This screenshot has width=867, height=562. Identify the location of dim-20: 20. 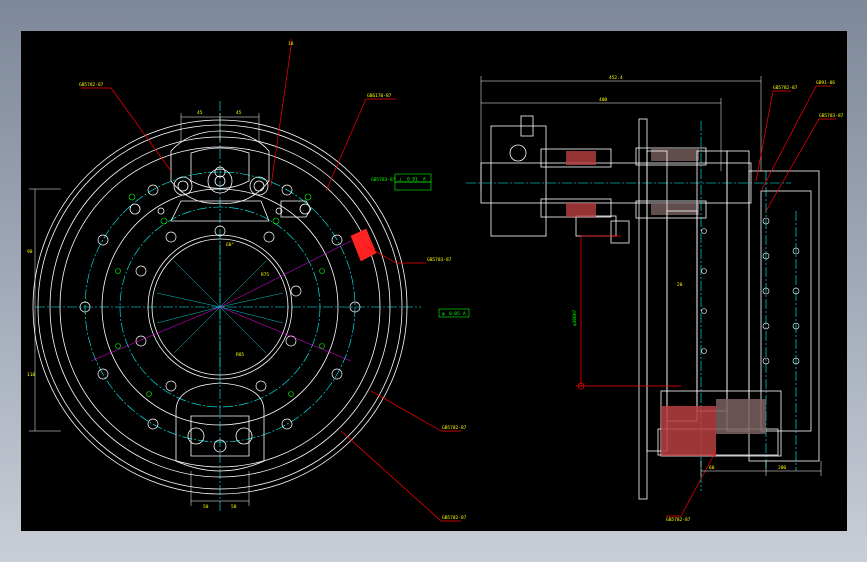
(680, 285).